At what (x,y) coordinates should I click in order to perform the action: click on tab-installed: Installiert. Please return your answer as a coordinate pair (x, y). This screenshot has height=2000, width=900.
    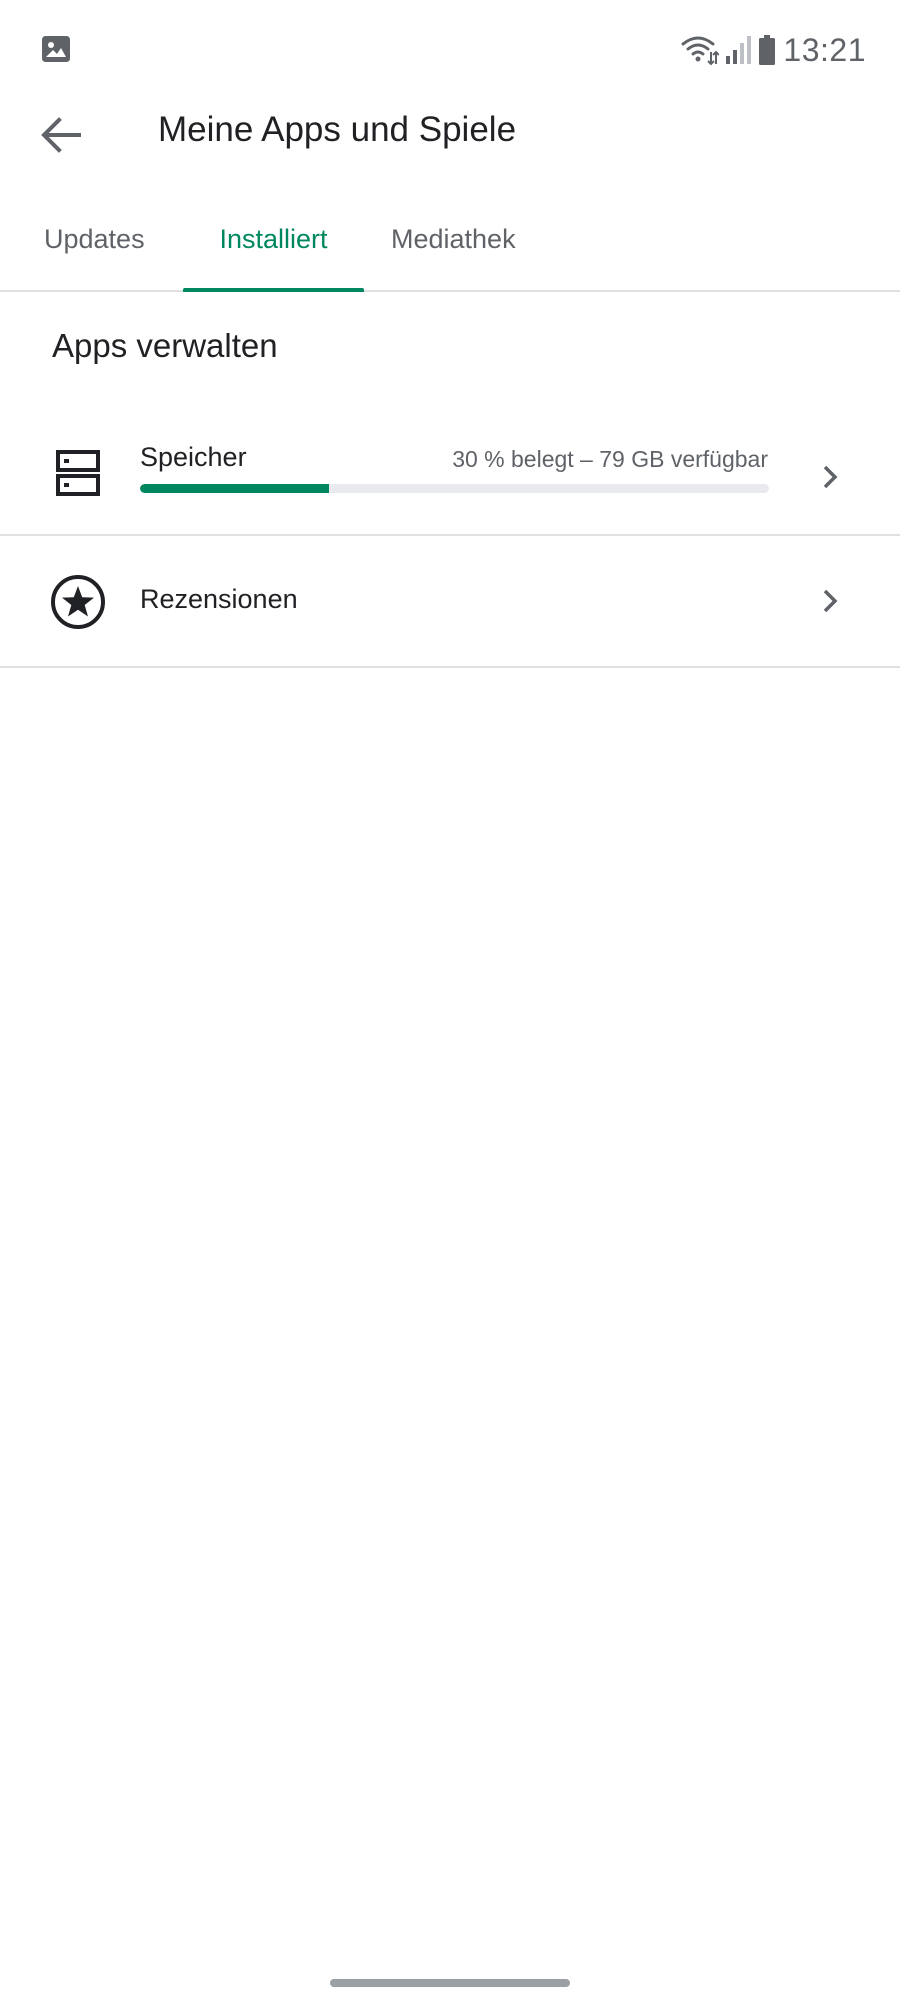
    Looking at the image, I should click on (273, 257).